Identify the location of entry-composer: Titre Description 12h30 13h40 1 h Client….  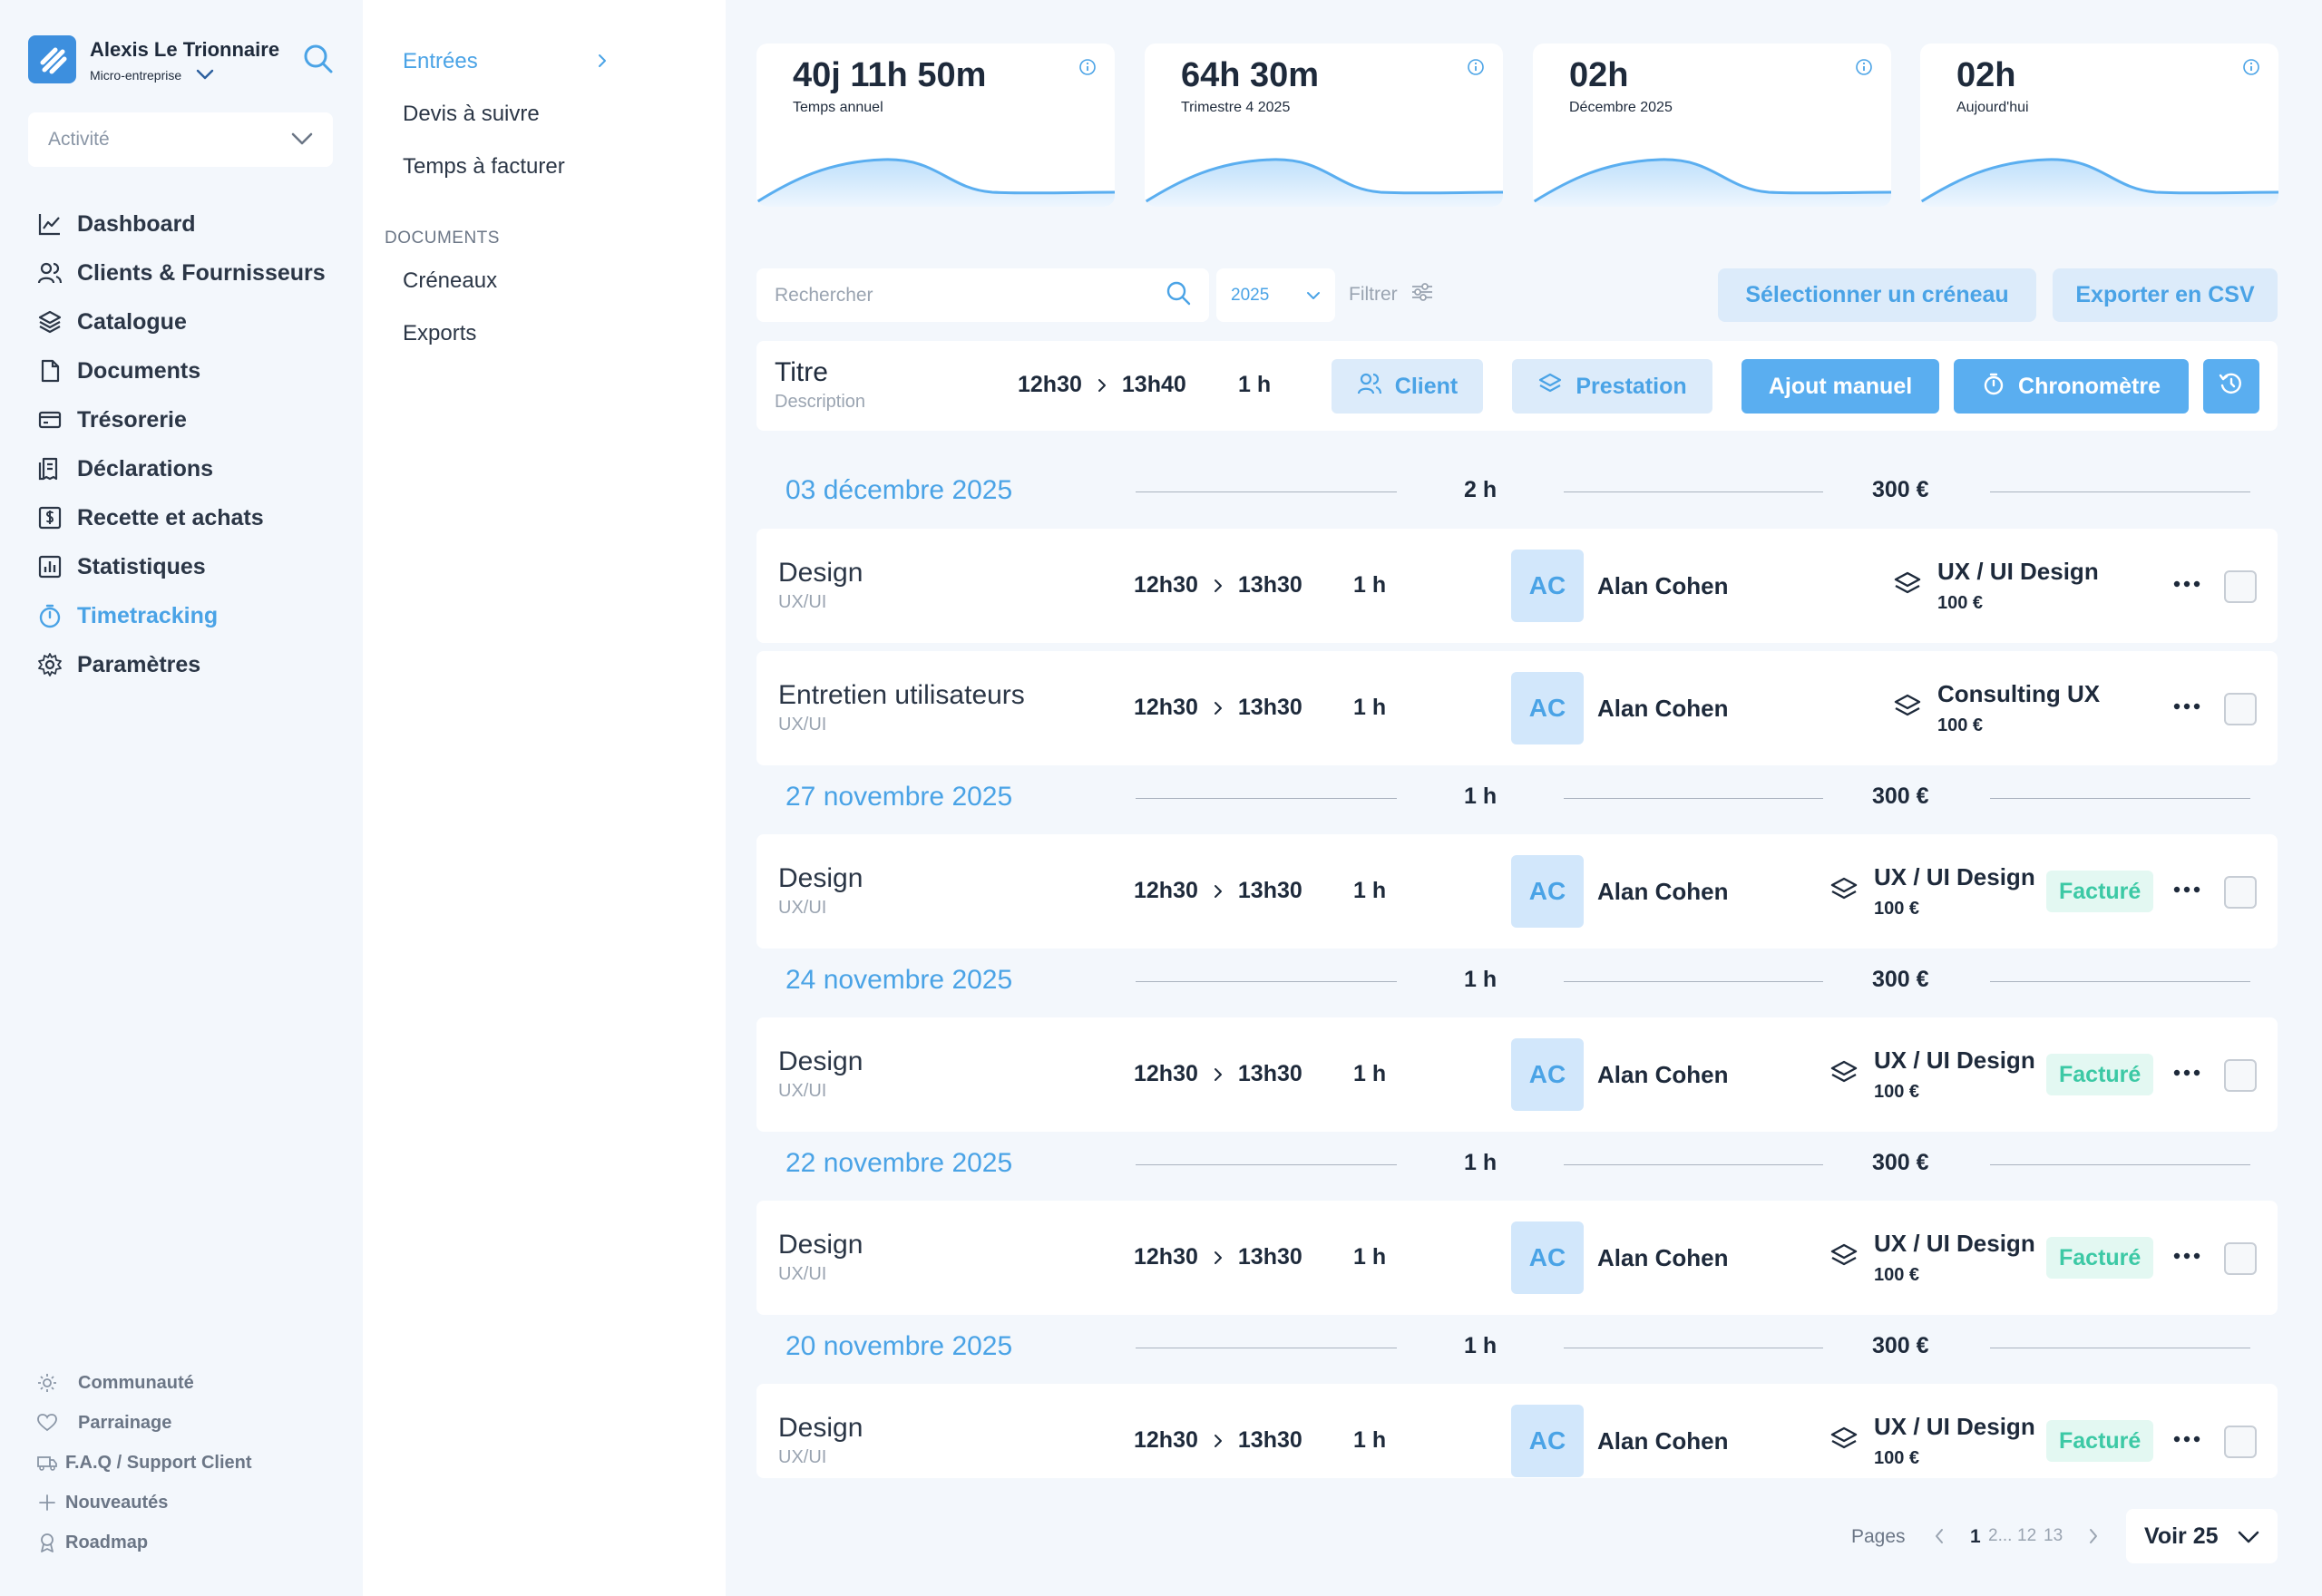
(1517, 386).